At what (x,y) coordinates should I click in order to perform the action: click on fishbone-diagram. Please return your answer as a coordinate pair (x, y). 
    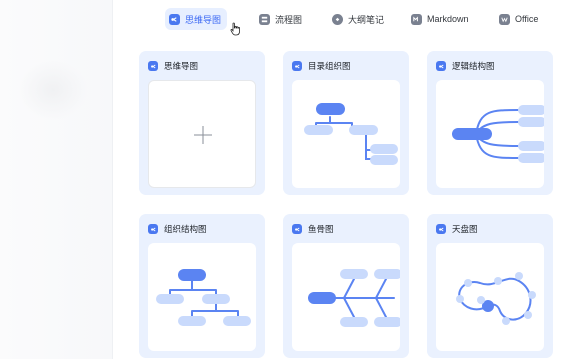
    Looking at the image, I should click on (354, 298).